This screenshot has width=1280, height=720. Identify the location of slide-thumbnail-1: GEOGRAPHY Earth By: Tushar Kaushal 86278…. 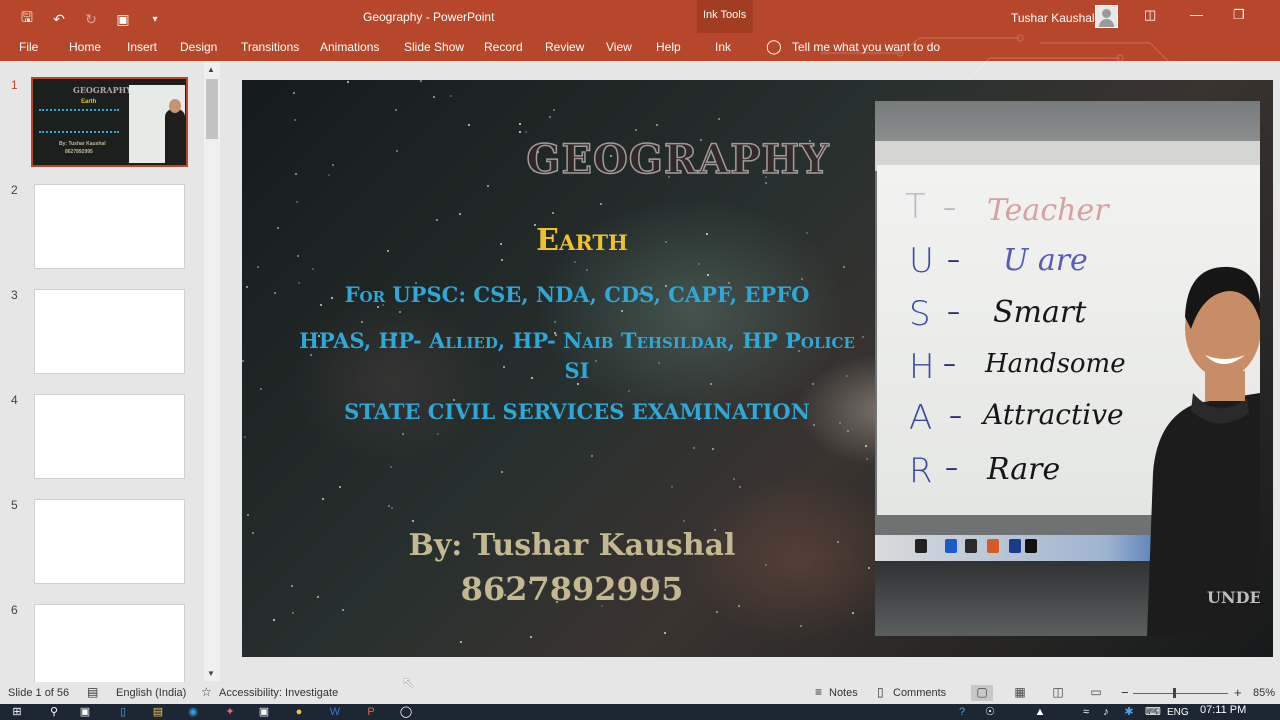
(109, 122).